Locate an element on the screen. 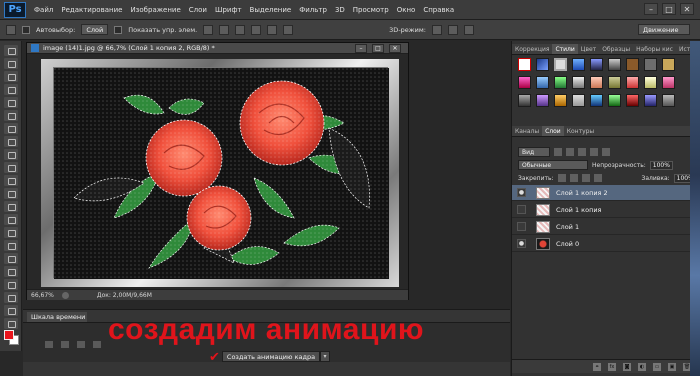 The height and width of the screenshot is (376, 700). 3d-roll-icon is located at coordinates (452, 29).